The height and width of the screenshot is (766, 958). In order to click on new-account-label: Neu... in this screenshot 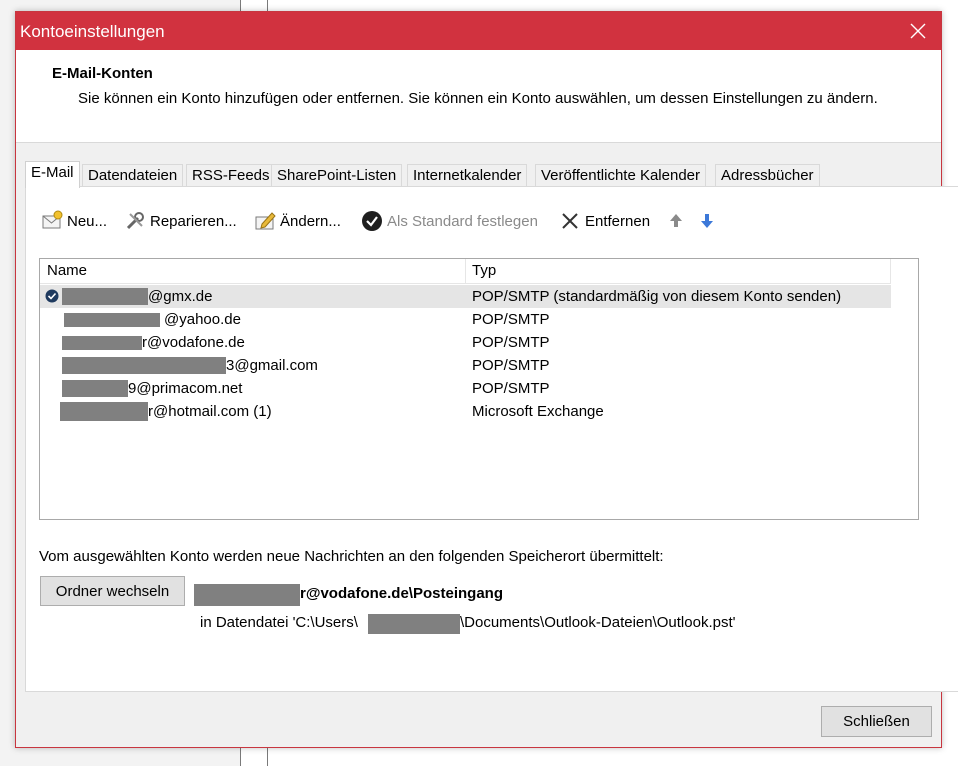, I will do `click(87, 221)`.